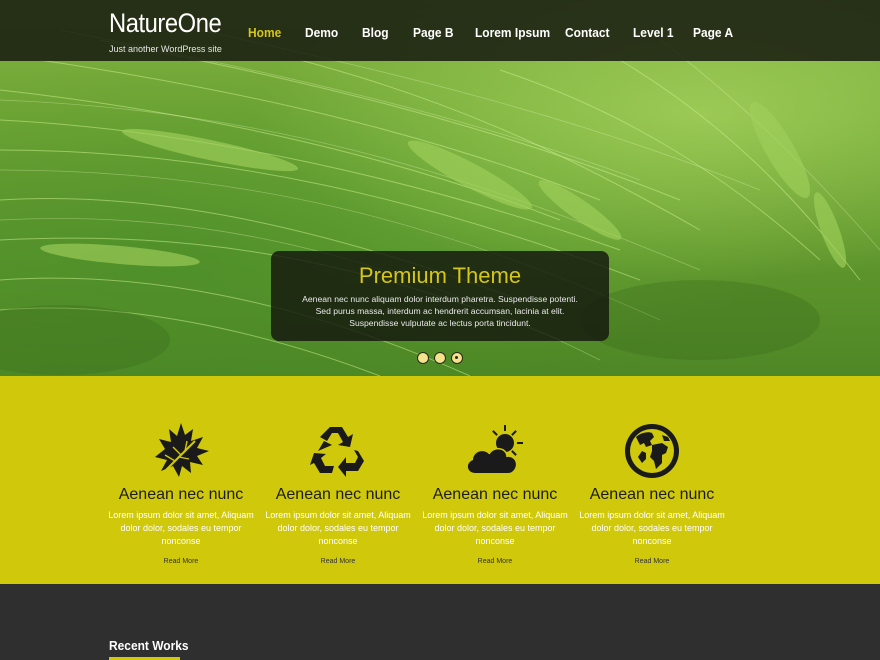 The height and width of the screenshot is (660, 880). I want to click on nav-item-page-a: Page A, so click(713, 32).